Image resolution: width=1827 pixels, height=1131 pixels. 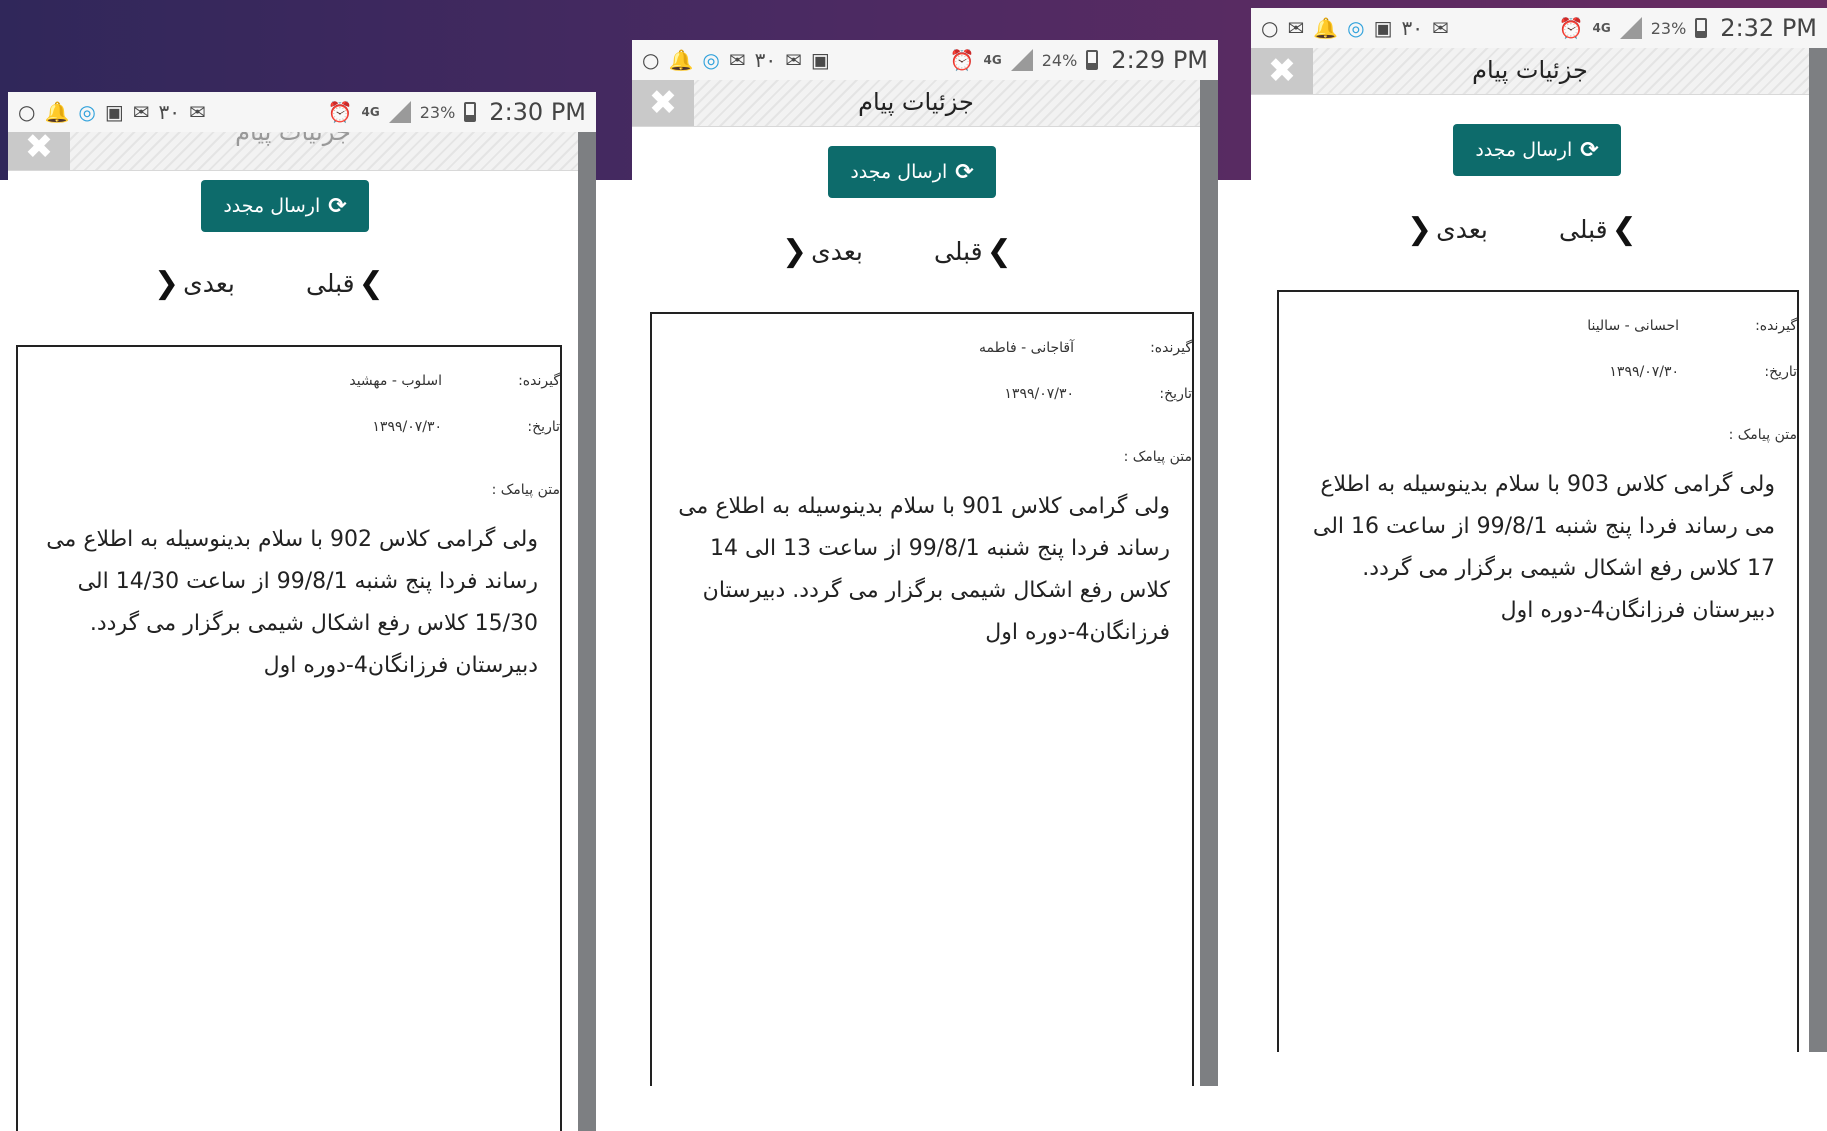 What do you see at coordinates (925, 60) in the screenshot?
I see `status-bar: ○ 🔔 ◎ ✉ ۳۰ ✉ ▣ ⏰ 4G 24% 2:29 PM` at bounding box center [925, 60].